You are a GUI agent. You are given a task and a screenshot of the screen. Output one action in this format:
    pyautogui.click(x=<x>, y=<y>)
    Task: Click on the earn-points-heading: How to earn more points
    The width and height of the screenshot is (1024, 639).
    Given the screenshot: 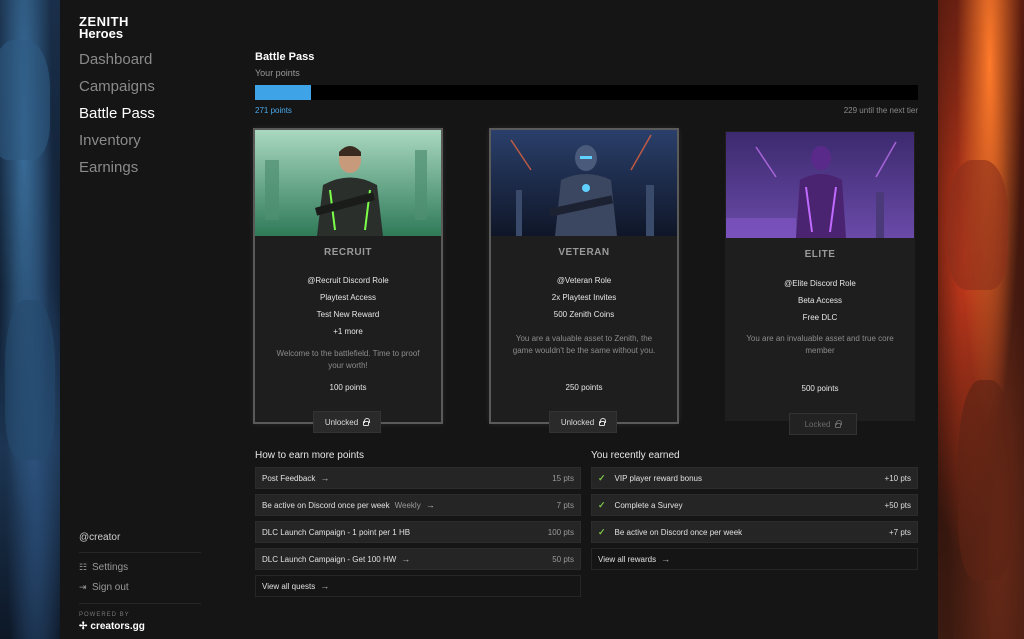 What is the action you would take?
    pyautogui.click(x=309, y=455)
    